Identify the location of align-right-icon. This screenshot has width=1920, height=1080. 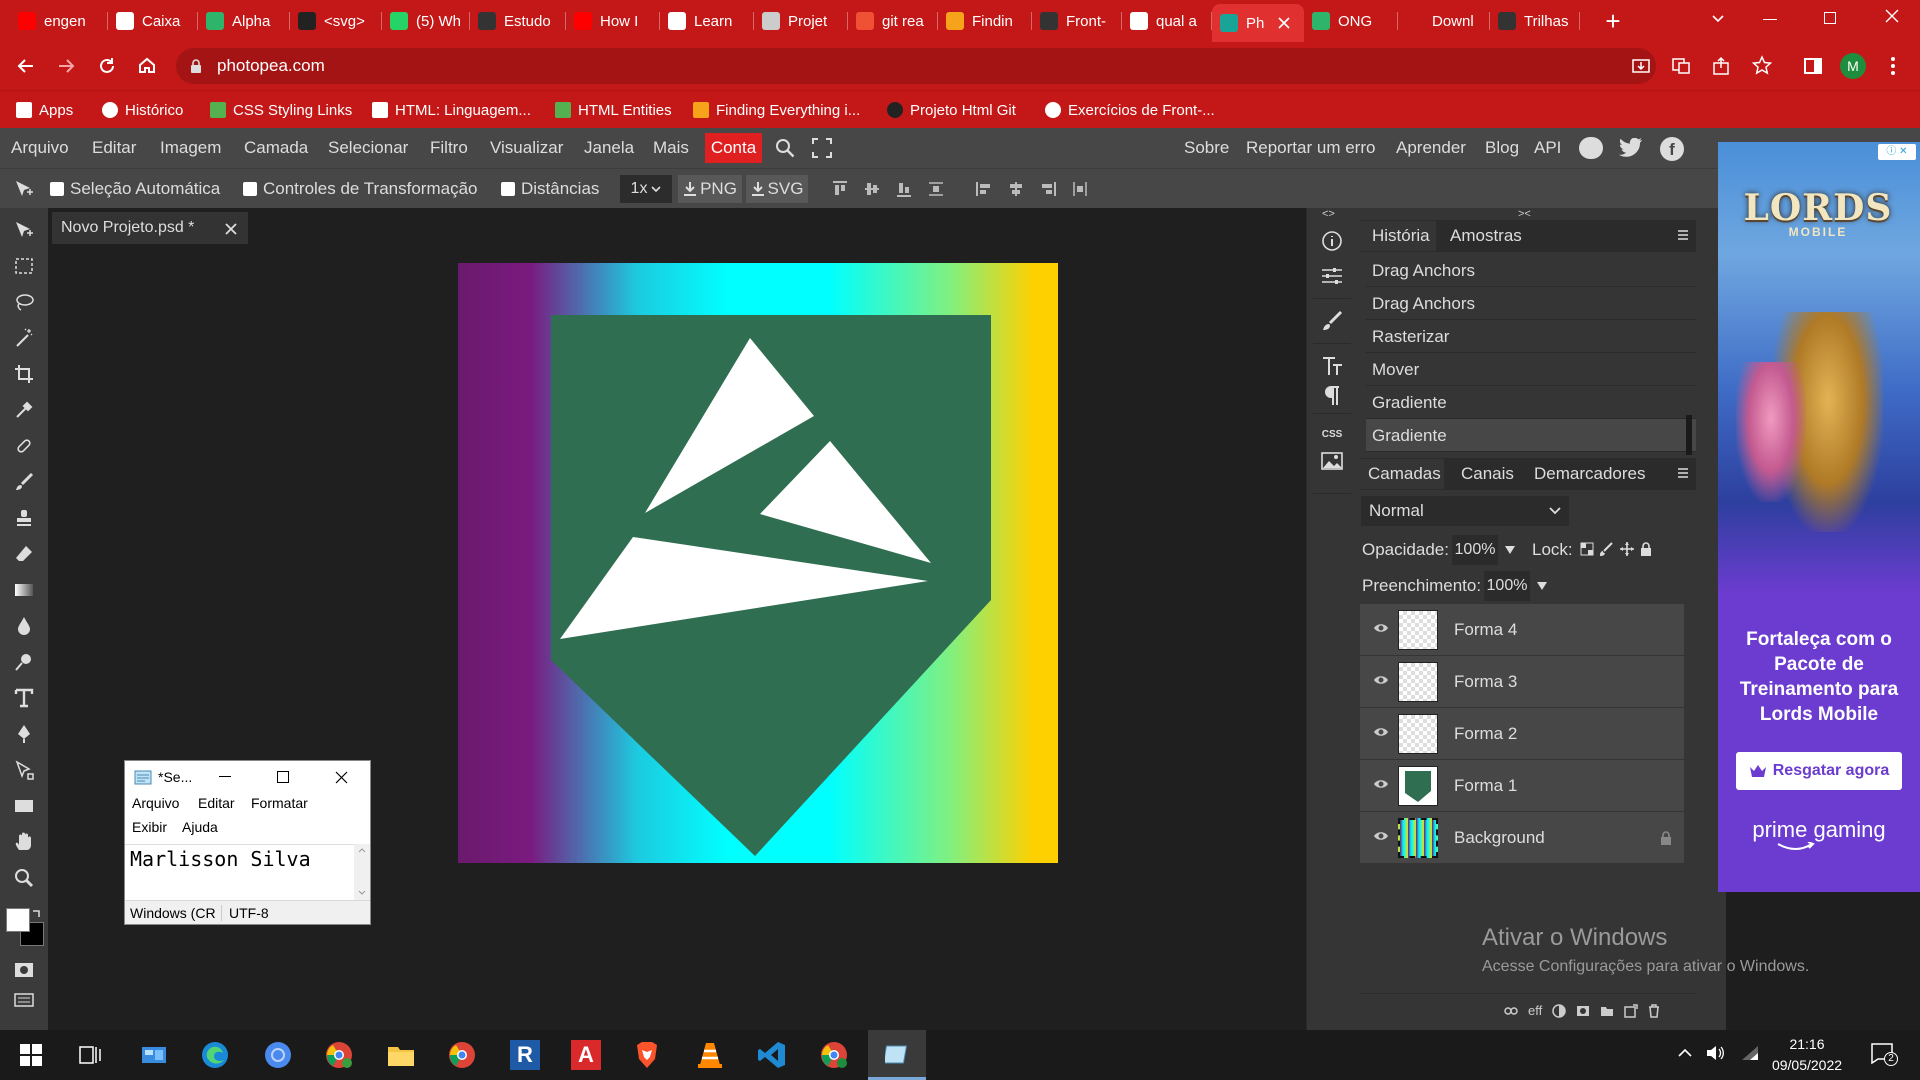
(1048, 189).